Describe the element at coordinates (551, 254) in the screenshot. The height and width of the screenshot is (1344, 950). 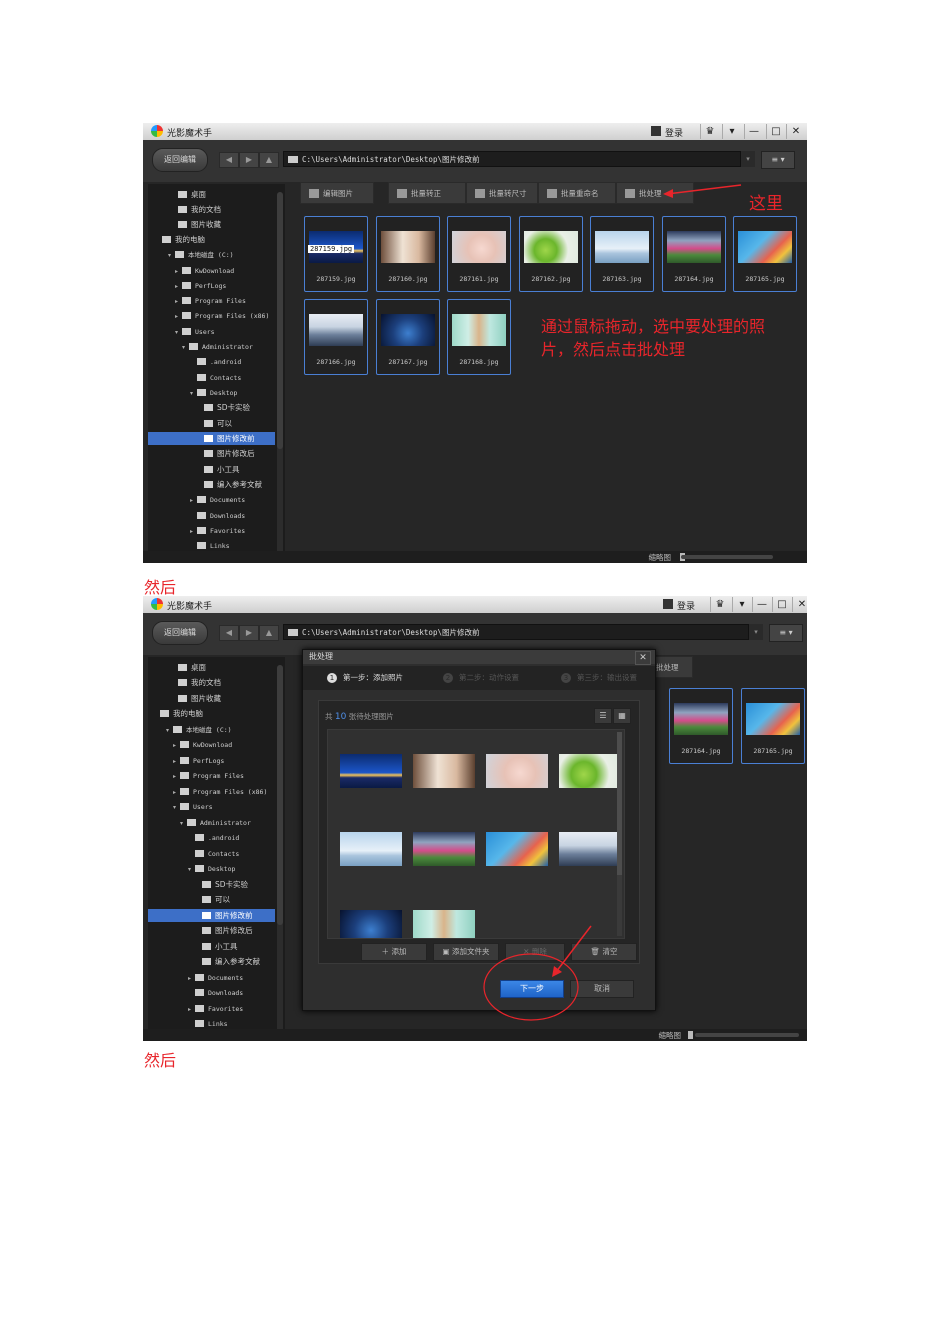
I see `thumbnail: 287162.jpg` at that location.